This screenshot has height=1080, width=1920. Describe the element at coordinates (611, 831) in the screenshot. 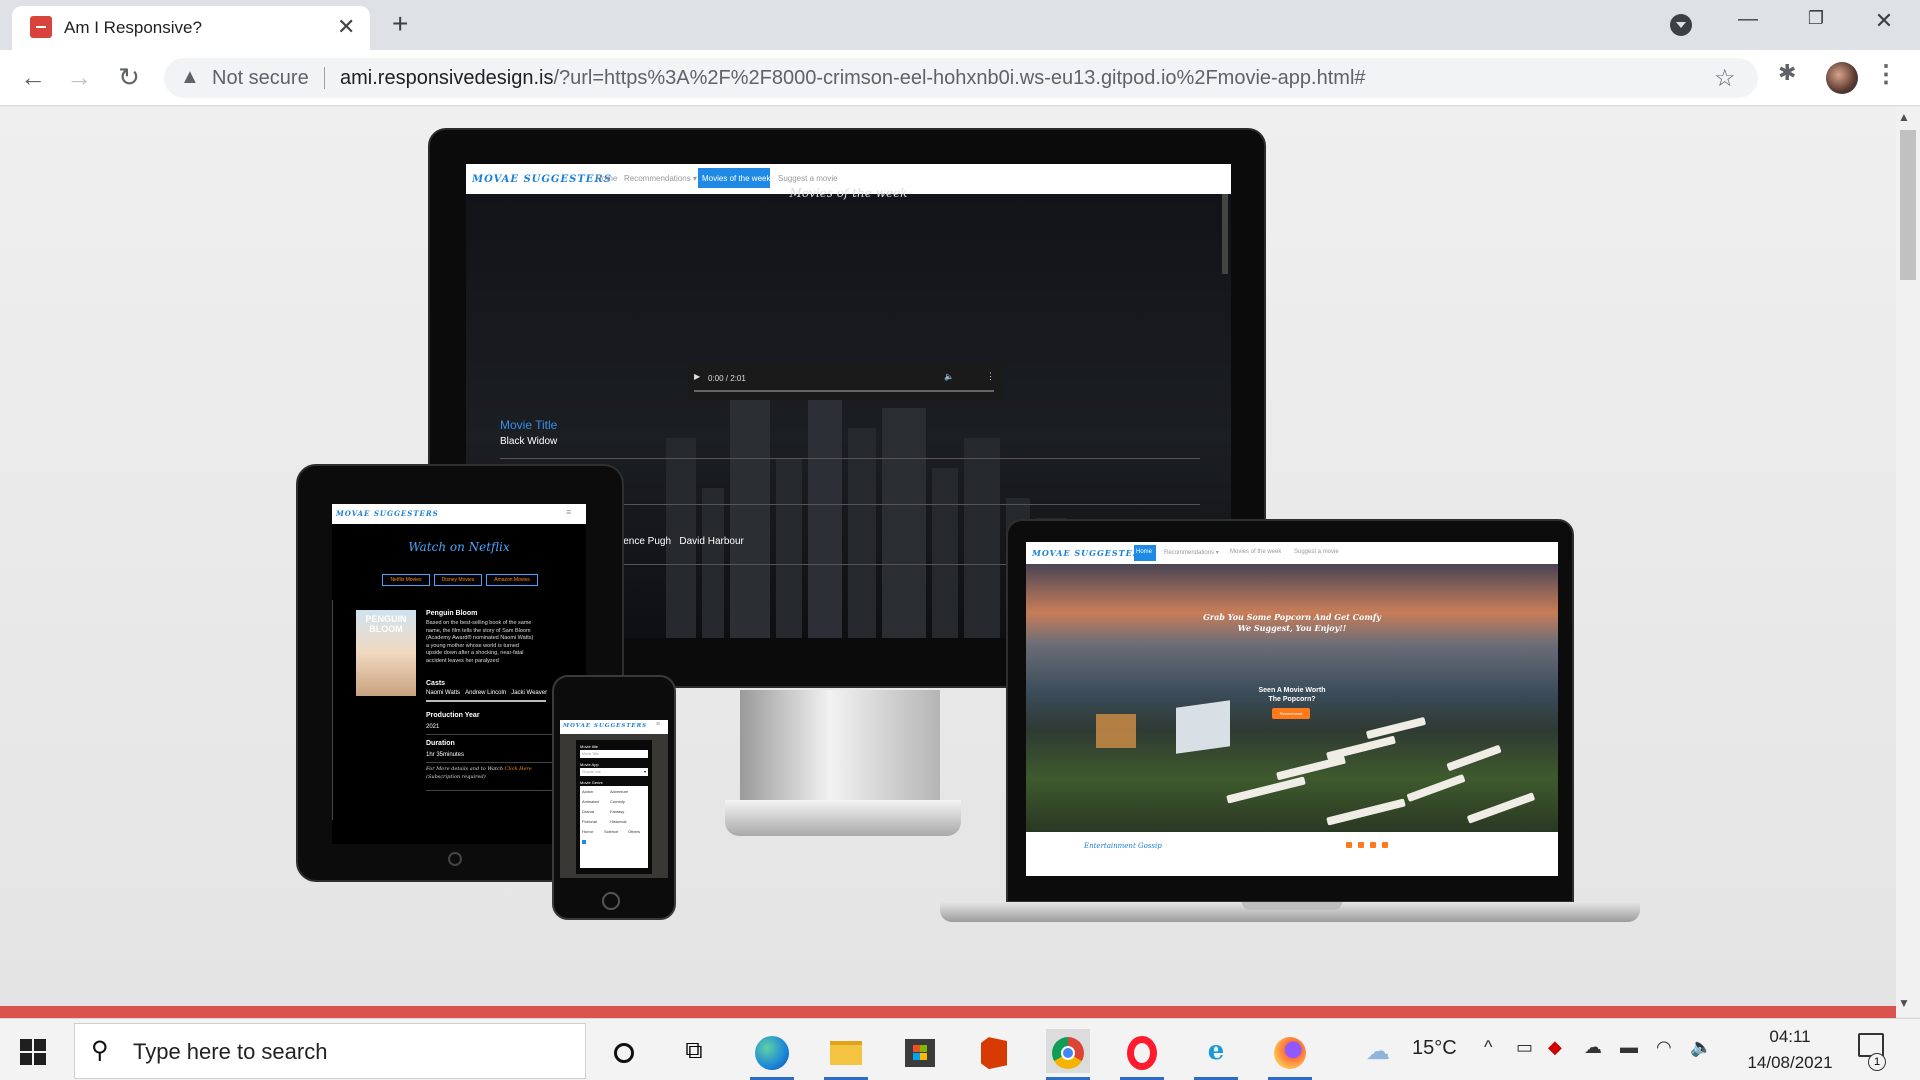

I see `genre-option: Science` at that location.